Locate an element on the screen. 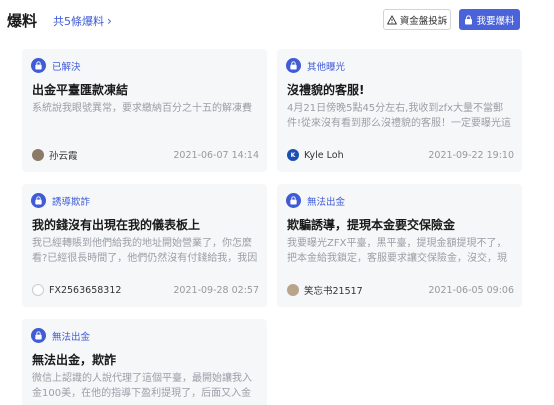 The width and height of the screenshot is (554, 405). card-author: 笑忘书21517 is located at coordinates (325, 290).